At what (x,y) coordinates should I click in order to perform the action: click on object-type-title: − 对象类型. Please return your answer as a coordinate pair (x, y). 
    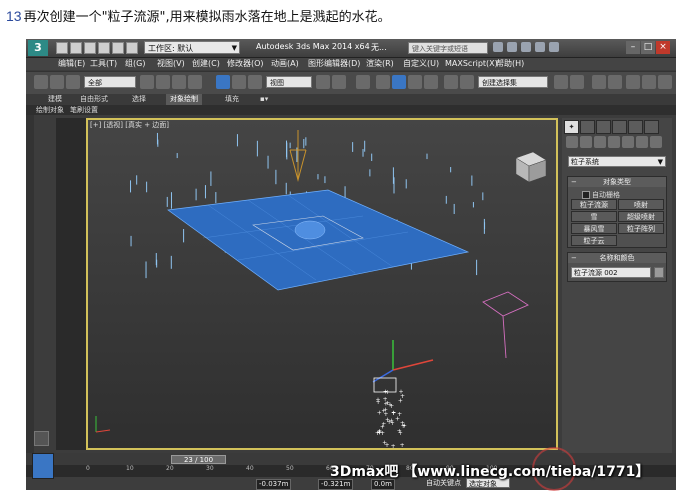
    Looking at the image, I should click on (617, 182).